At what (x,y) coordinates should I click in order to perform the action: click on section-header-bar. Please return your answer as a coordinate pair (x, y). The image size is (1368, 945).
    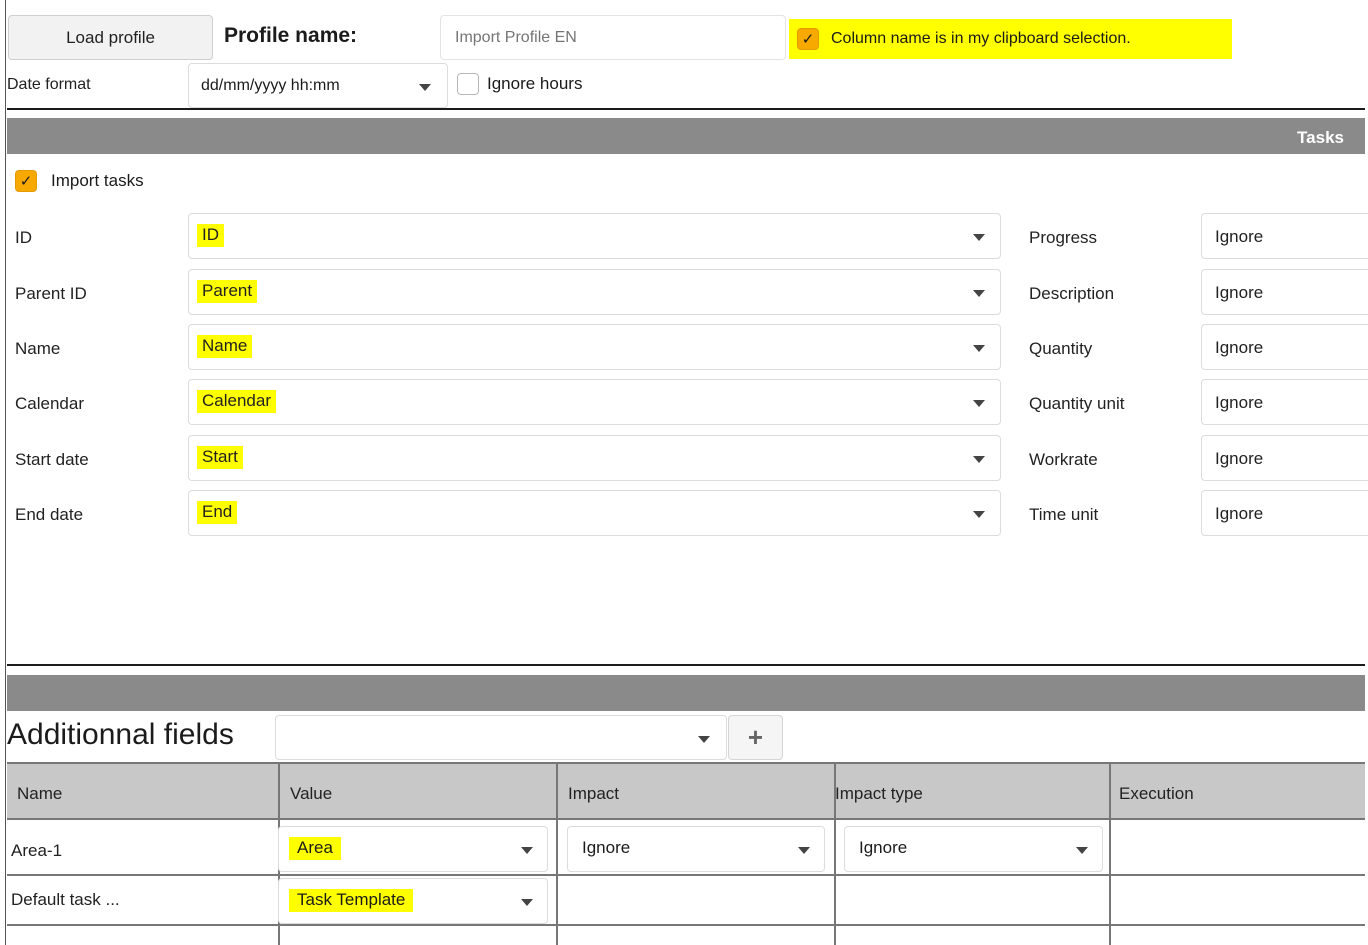
    Looking at the image, I should click on (686, 693).